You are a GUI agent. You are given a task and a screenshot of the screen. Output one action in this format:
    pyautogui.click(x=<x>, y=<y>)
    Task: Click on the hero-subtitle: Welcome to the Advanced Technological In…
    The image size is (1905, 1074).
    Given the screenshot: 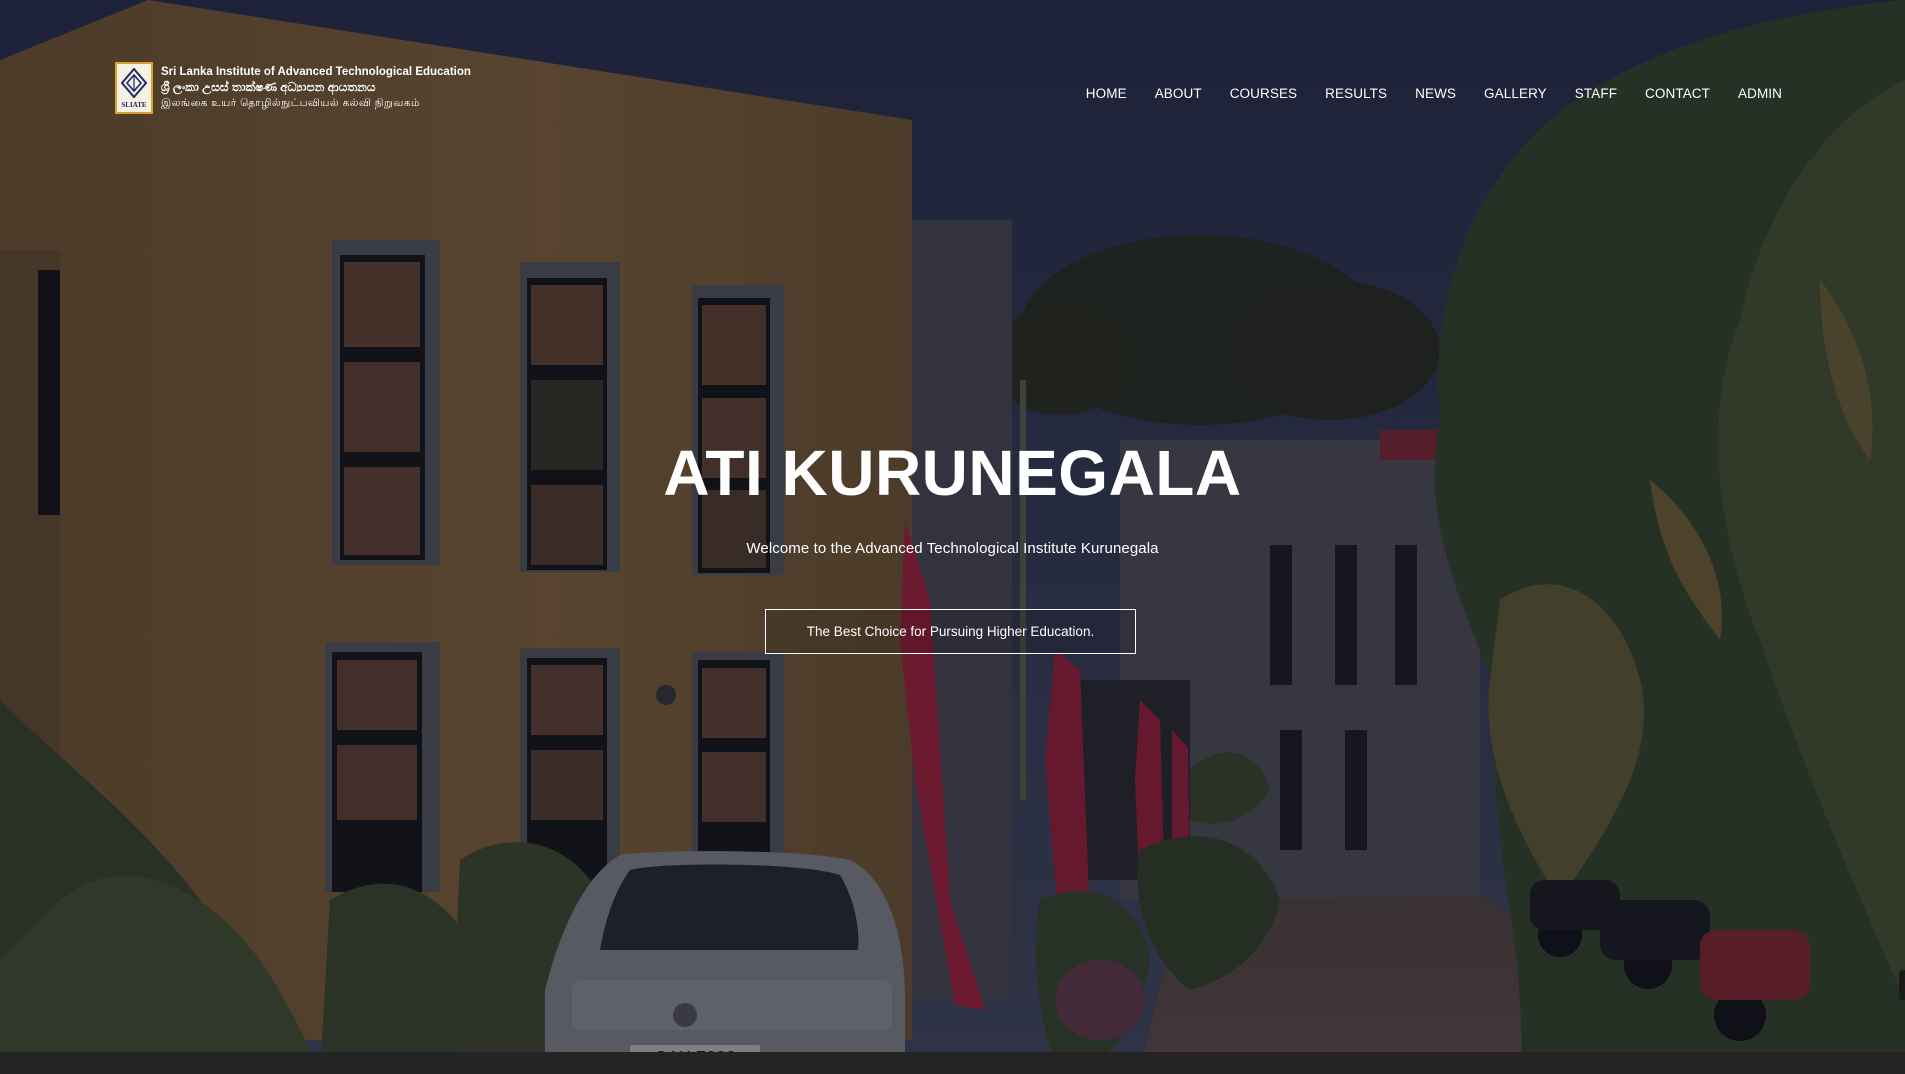 What is the action you would take?
    pyautogui.click(x=952, y=548)
    